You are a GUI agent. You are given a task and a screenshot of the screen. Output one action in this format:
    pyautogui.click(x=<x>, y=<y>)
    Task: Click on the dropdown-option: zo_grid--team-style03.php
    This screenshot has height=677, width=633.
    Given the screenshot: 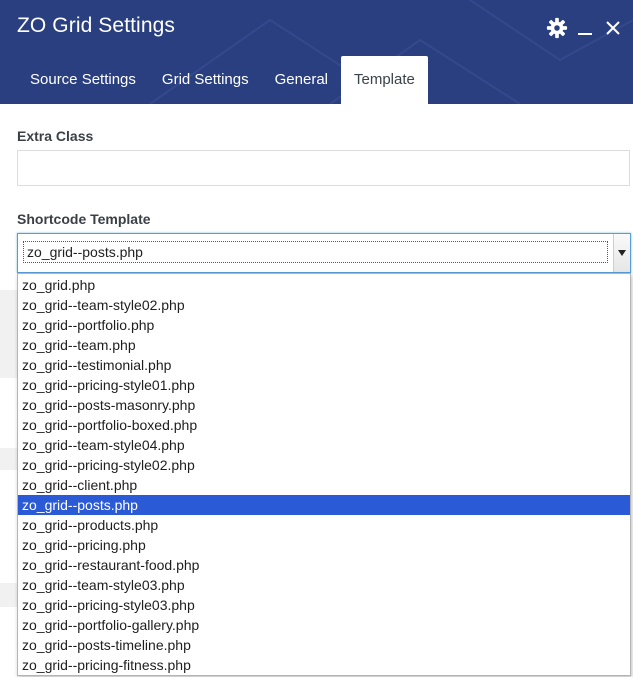 What is the action you would take?
    pyautogui.click(x=324, y=585)
    